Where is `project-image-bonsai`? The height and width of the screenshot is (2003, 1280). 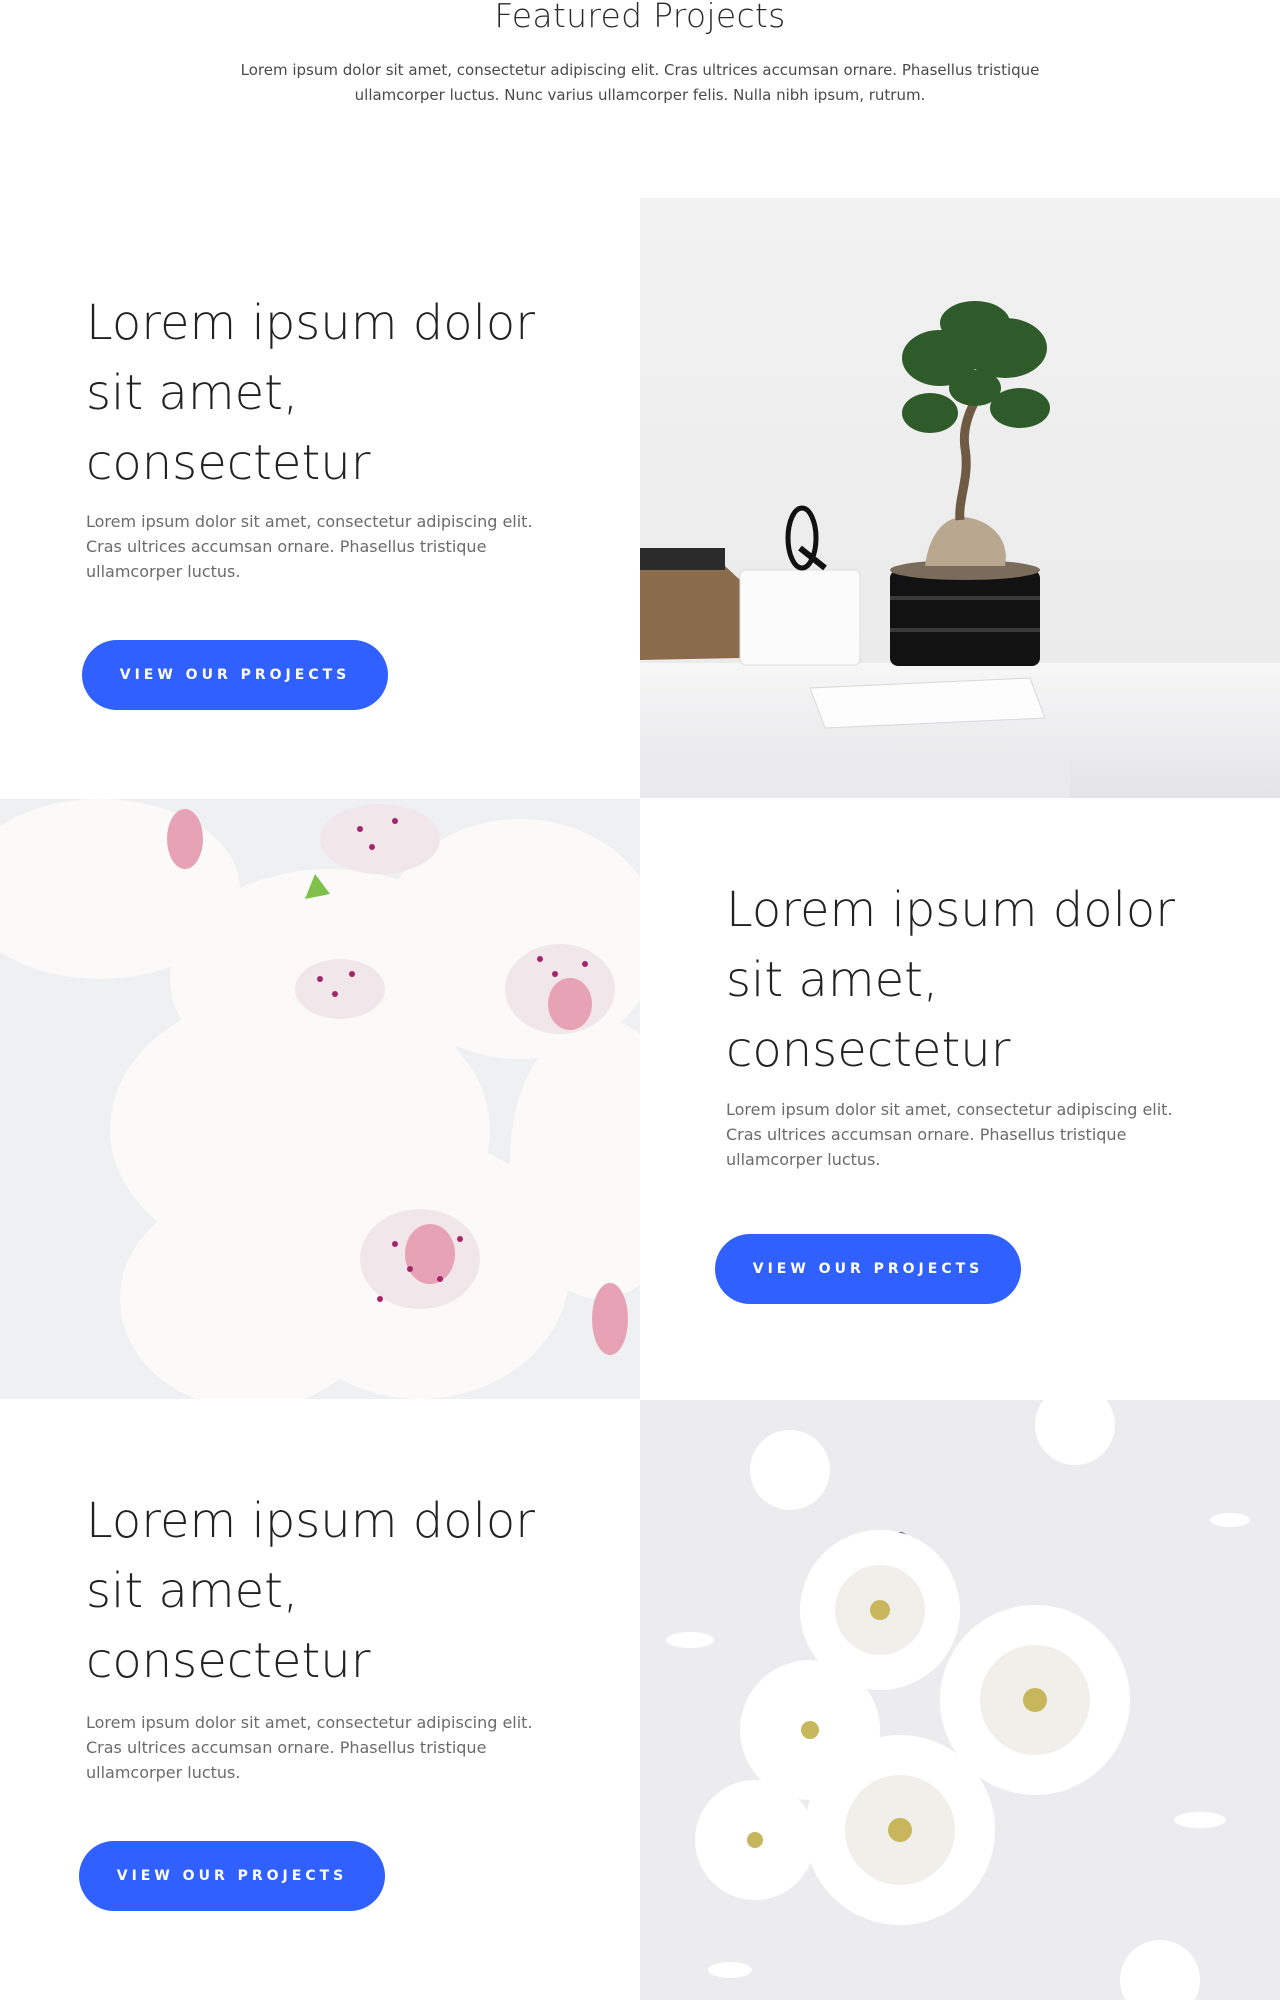 project-image-bonsai is located at coordinates (960, 498).